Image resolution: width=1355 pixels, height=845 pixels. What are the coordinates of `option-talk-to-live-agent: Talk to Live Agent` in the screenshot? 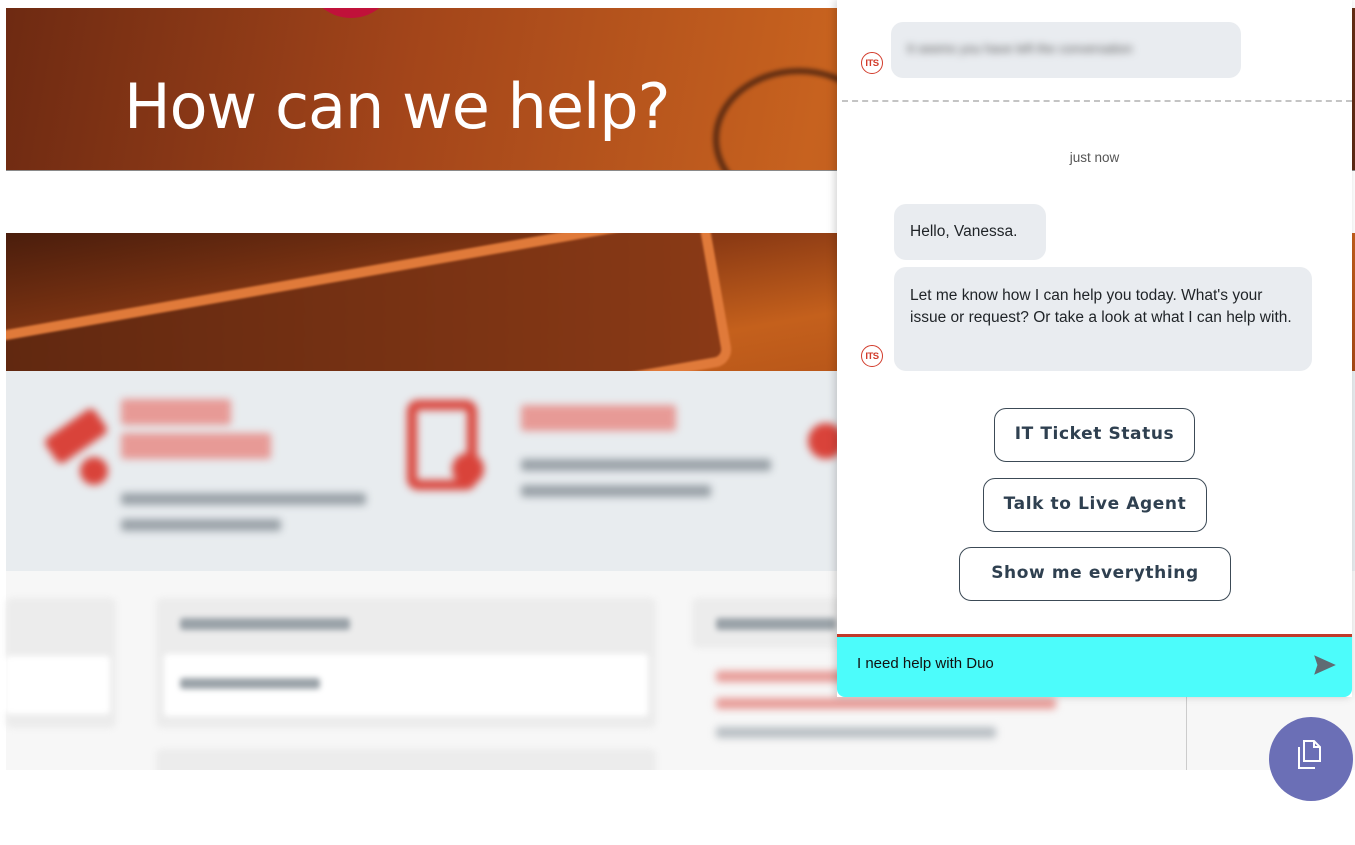 It's located at (1095, 505).